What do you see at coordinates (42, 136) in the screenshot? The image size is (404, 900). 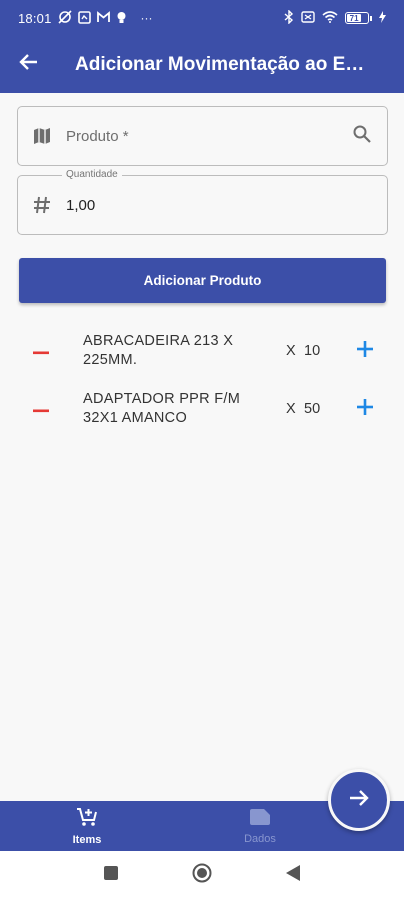 I see `map-icon` at bounding box center [42, 136].